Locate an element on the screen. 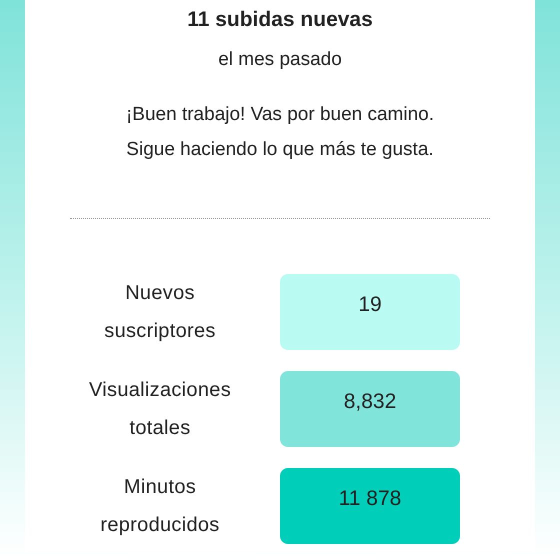  stat-value: 19 is located at coordinates (370, 312).